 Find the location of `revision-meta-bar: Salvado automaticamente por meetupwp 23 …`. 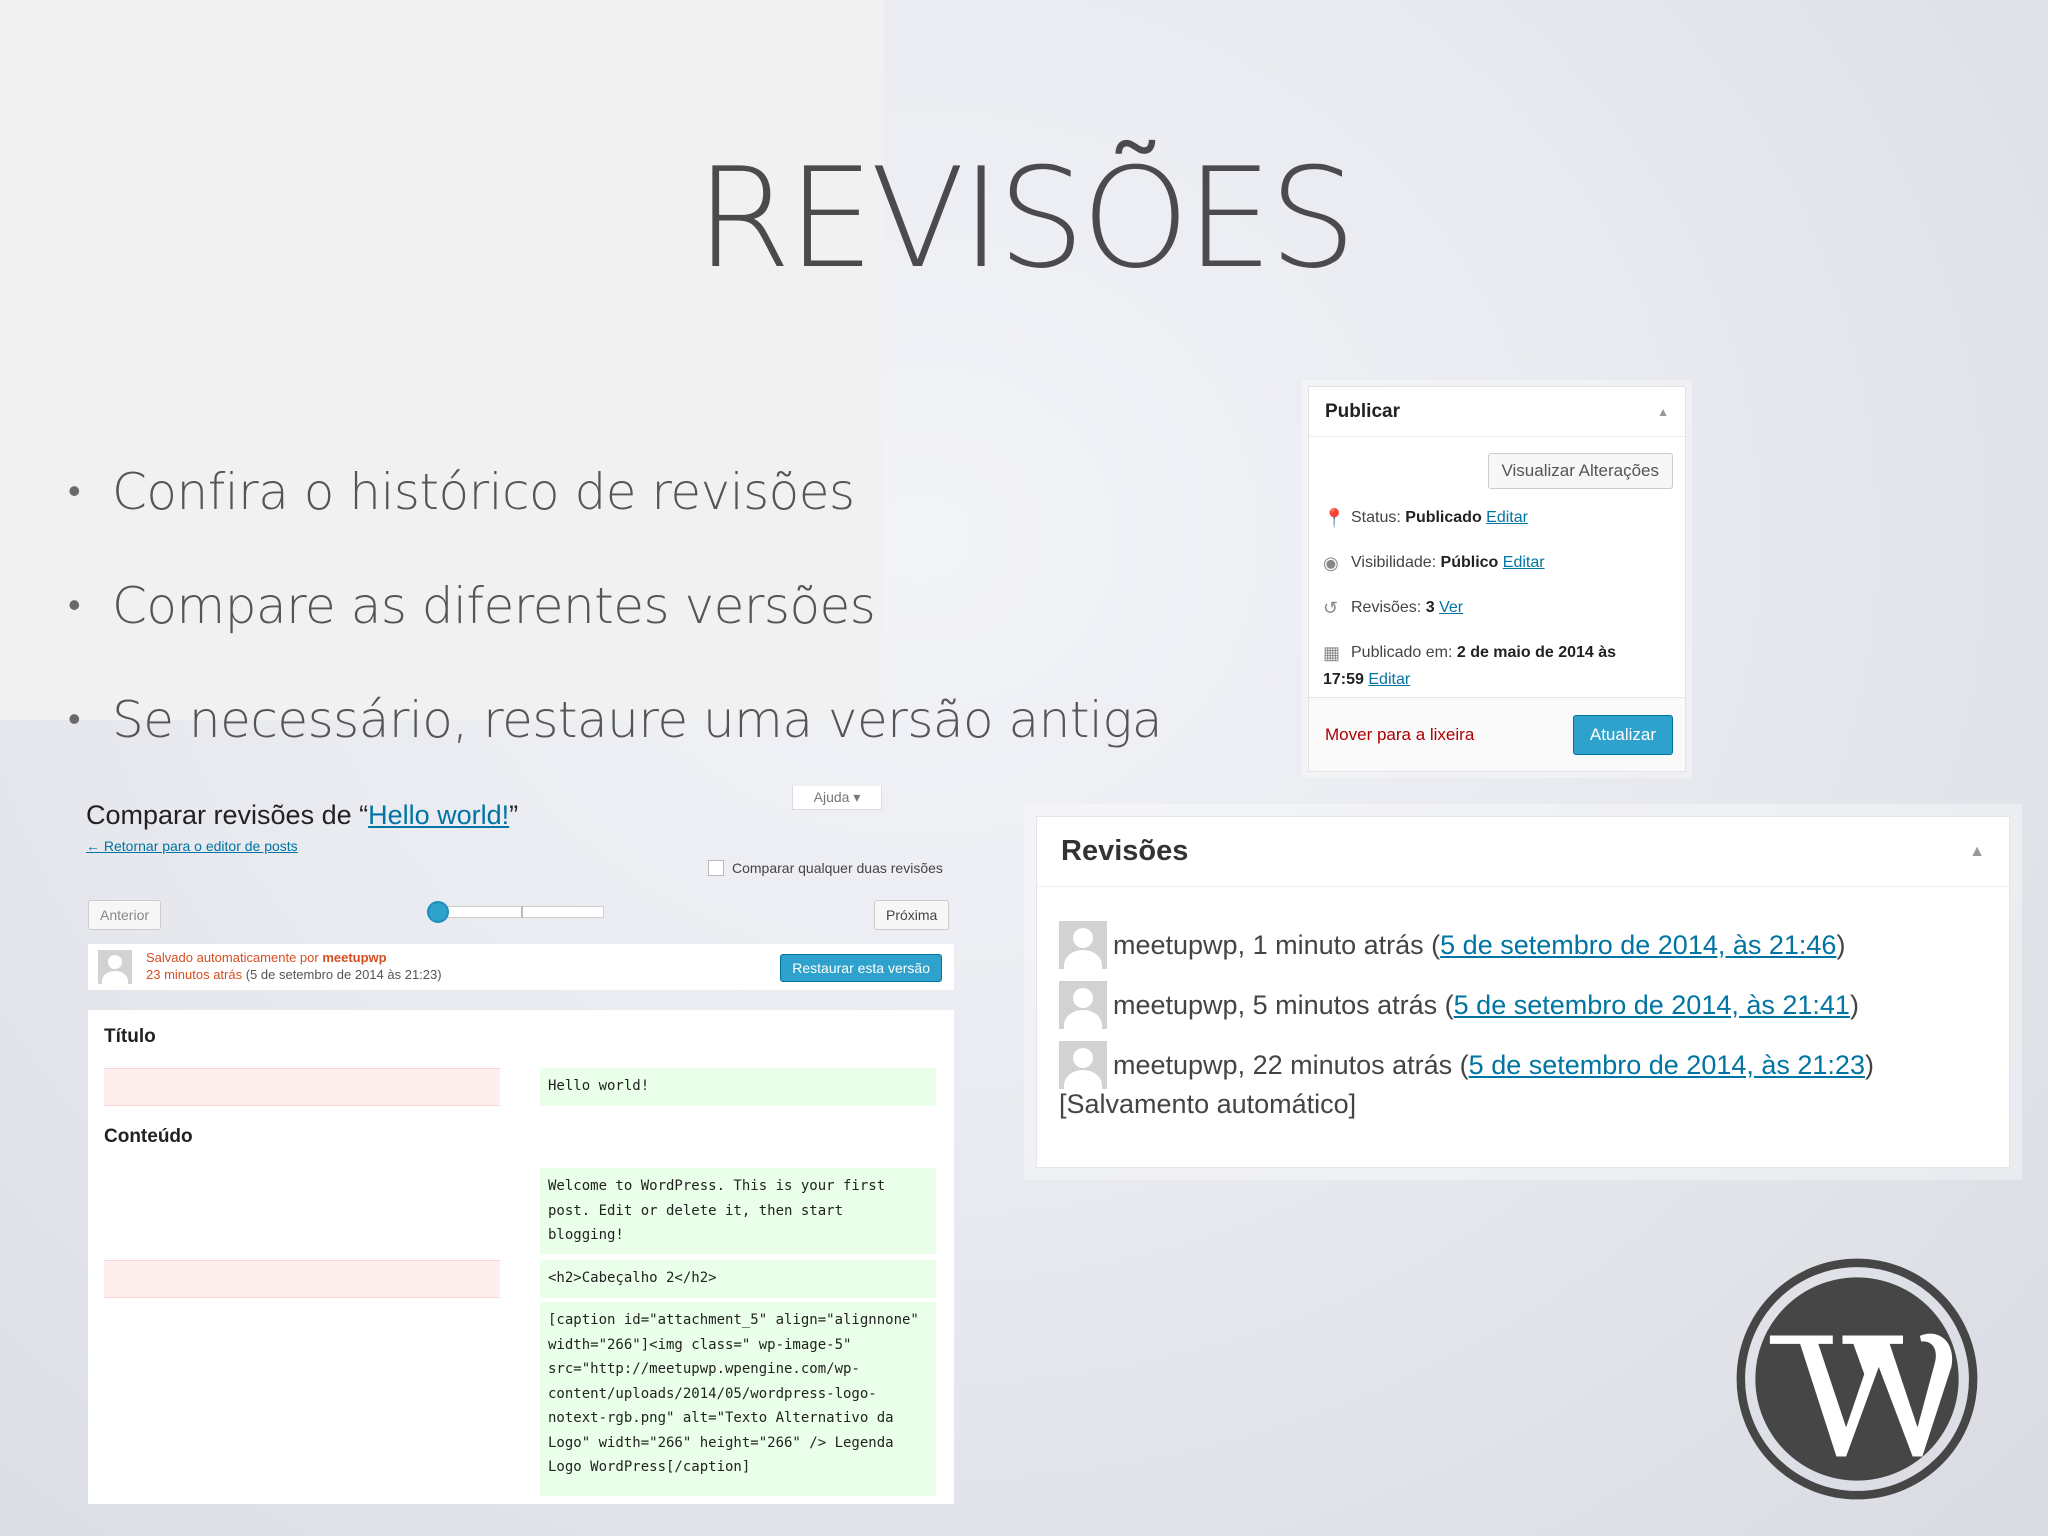

revision-meta-bar: Salvado automaticamente por meetupwp 23 … is located at coordinates (521, 967).